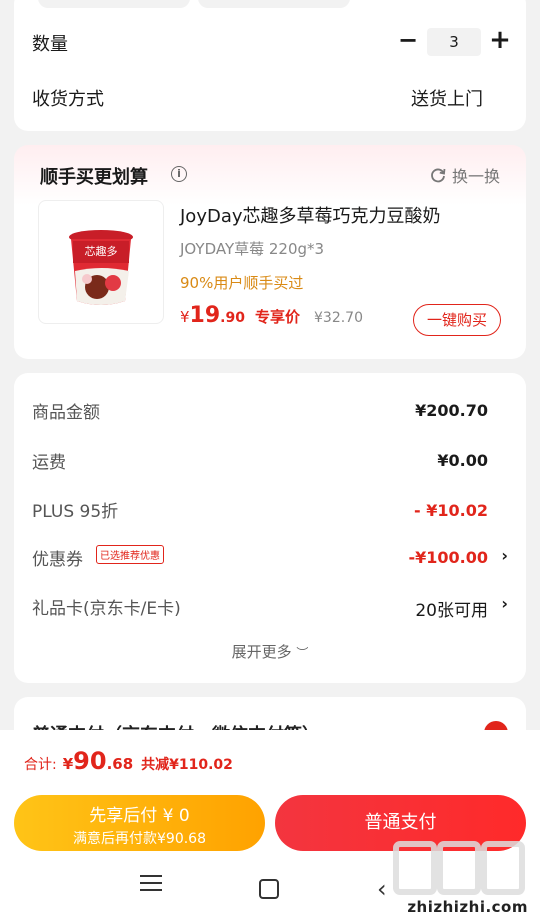  Describe the element at coordinates (66, 413) in the screenshot. I see `goods-amount-label: 商品金额` at that location.